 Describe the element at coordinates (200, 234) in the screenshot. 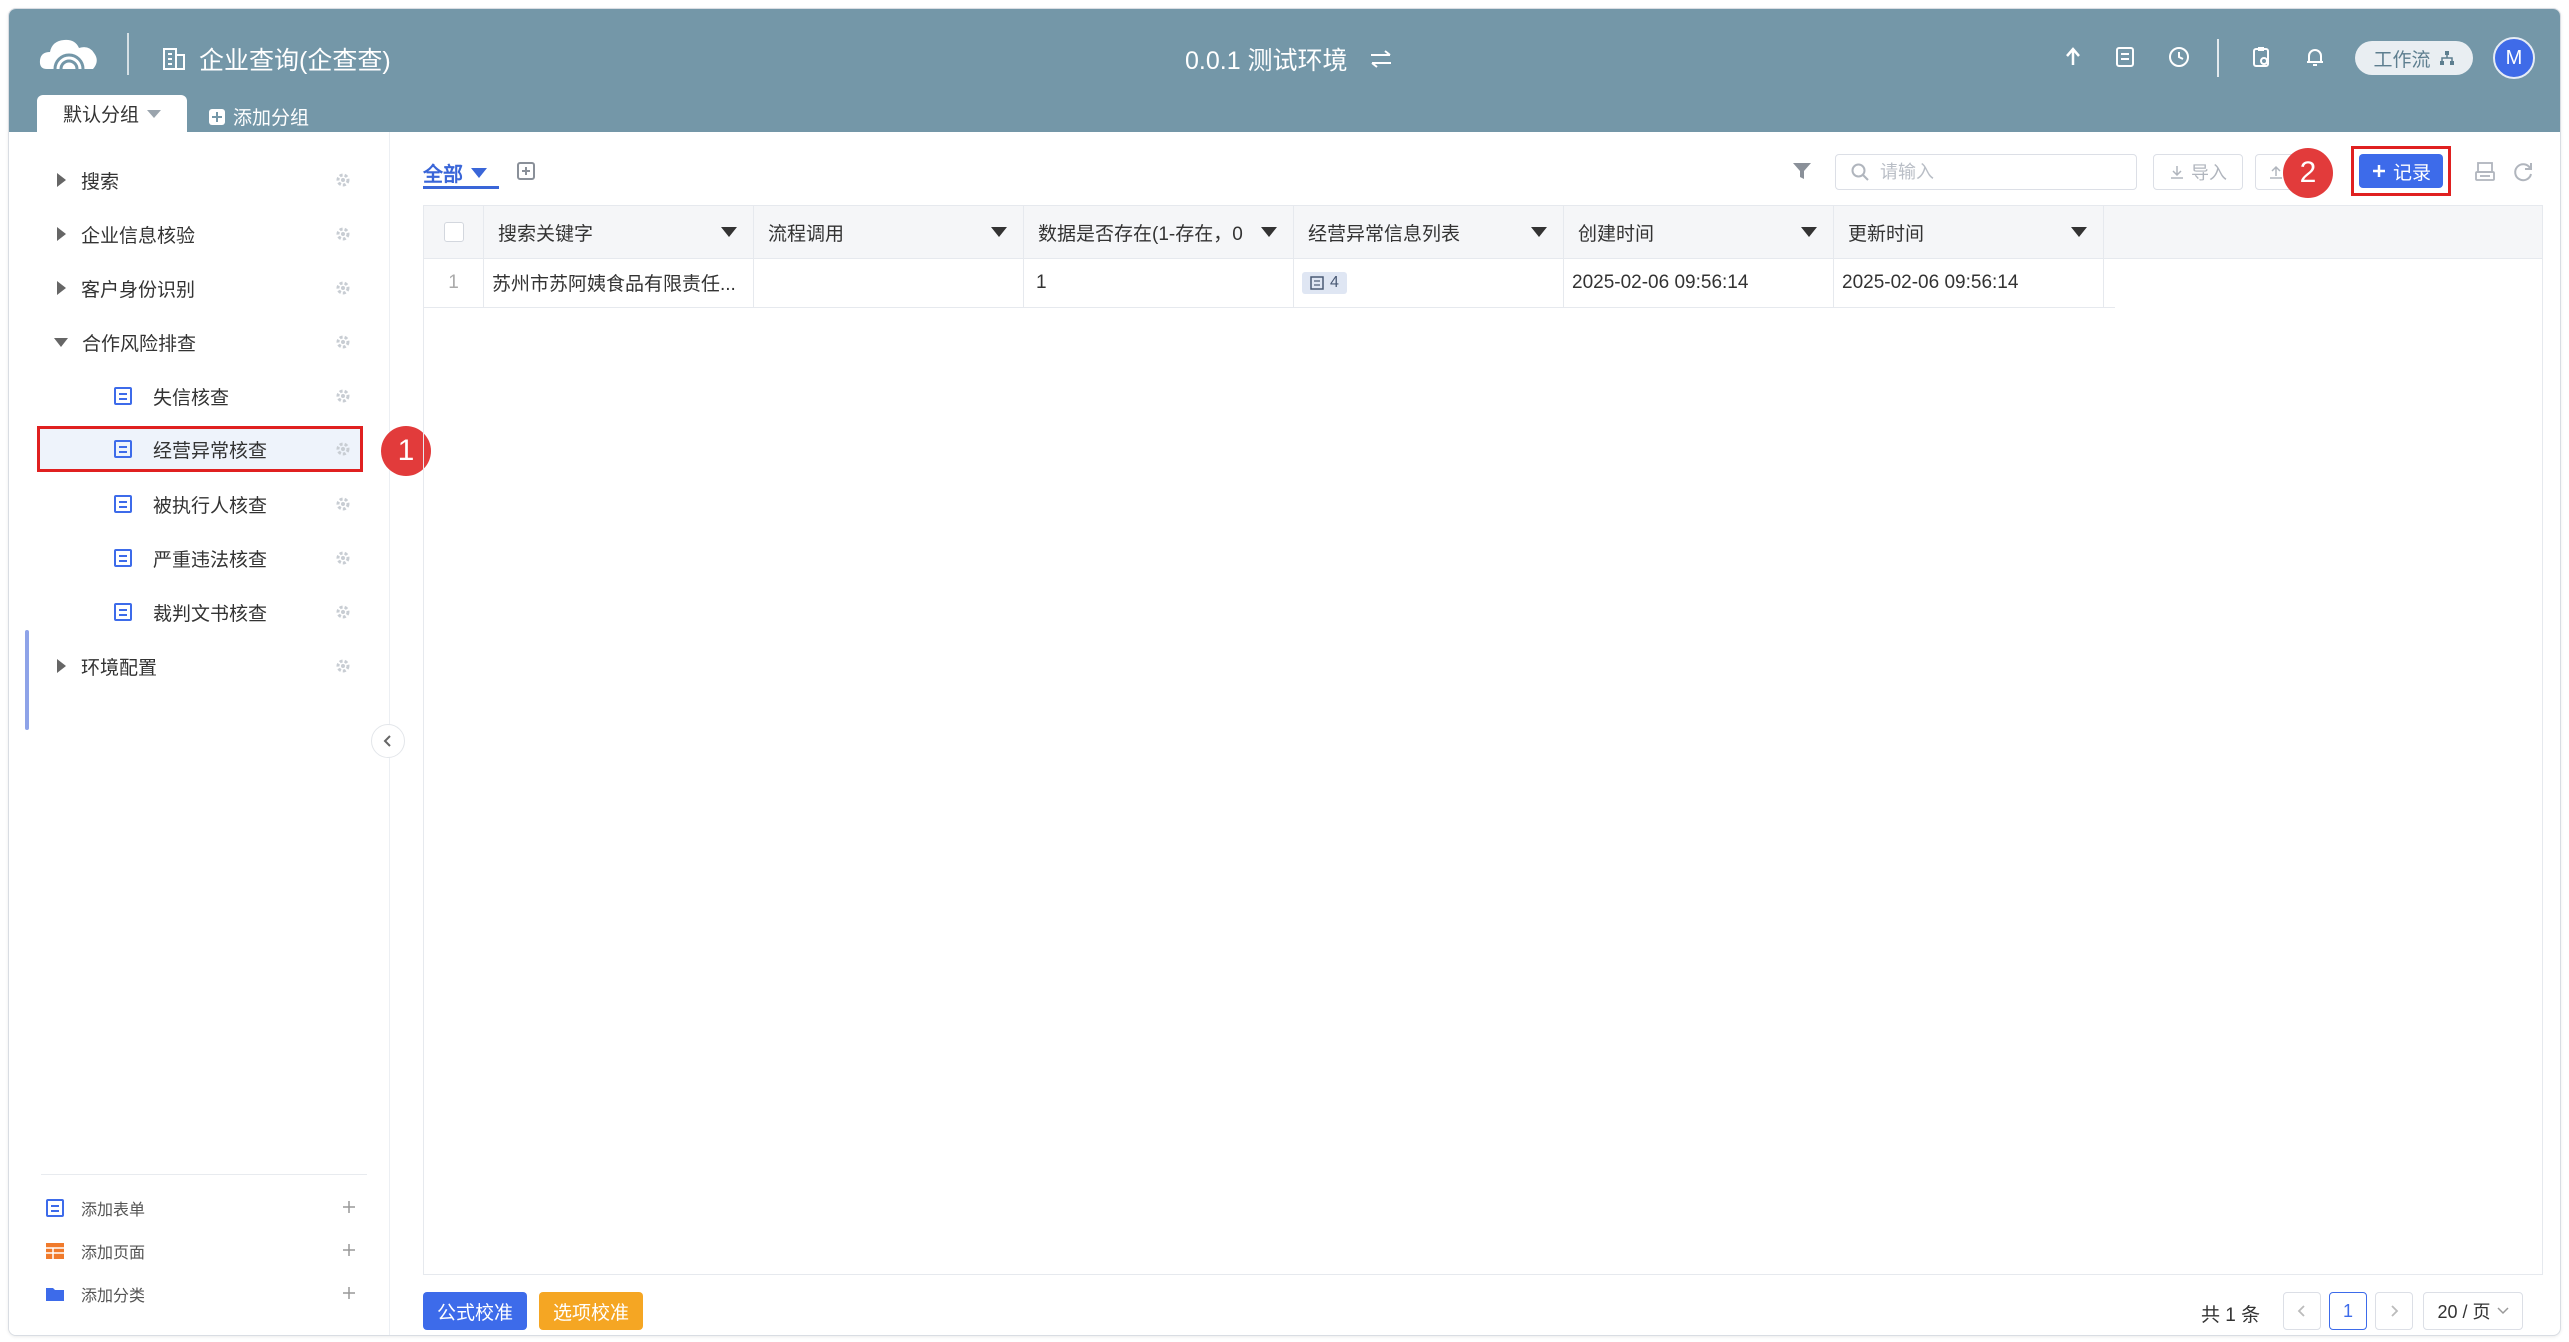

I see `sidebar-item-company-verify: 企业信息核验` at that location.